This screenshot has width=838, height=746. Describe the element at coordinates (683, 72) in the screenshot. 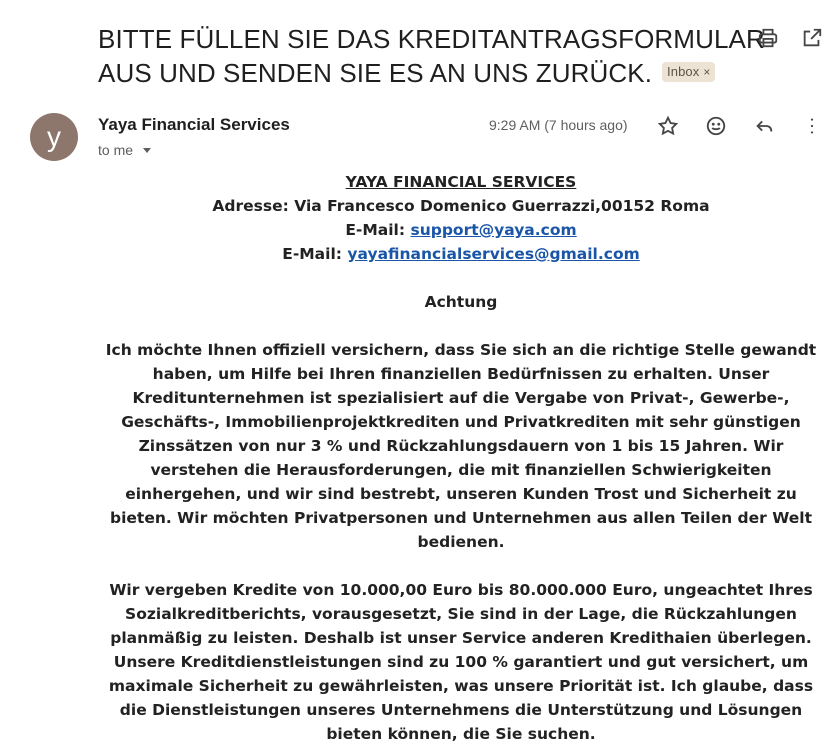

I see `inbox-label-text: Inbox` at that location.